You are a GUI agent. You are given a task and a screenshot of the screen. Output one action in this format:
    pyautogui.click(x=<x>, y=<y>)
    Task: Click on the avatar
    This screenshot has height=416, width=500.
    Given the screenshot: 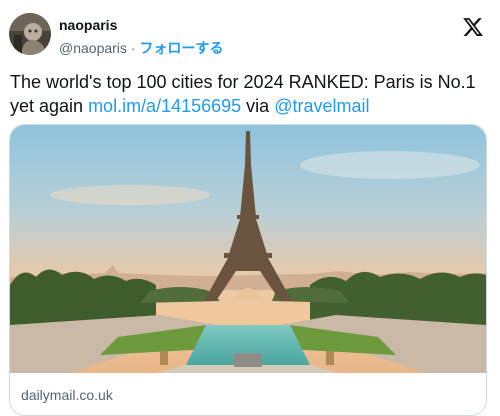 What is the action you would take?
    pyautogui.click(x=30, y=34)
    